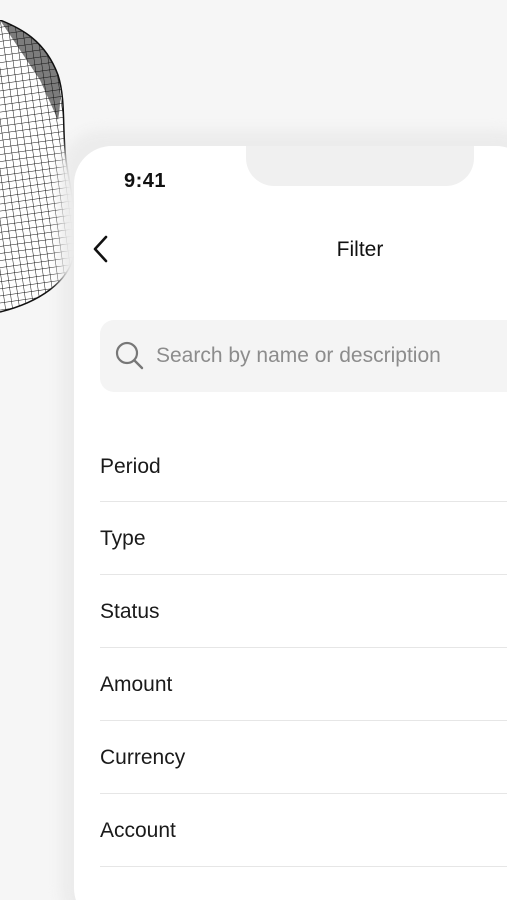  Describe the element at coordinates (303, 757) in the screenshot. I see `filter-item-currency: Currency` at that location.